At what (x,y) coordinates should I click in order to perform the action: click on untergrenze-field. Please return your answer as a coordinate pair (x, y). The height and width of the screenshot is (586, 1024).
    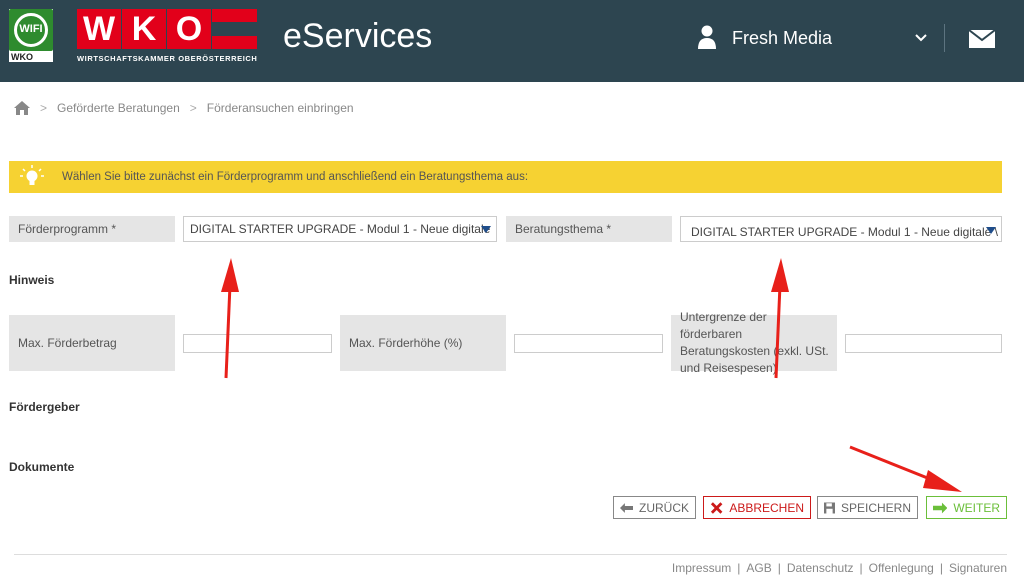
    Looking at the image, I should click on (923, 343).